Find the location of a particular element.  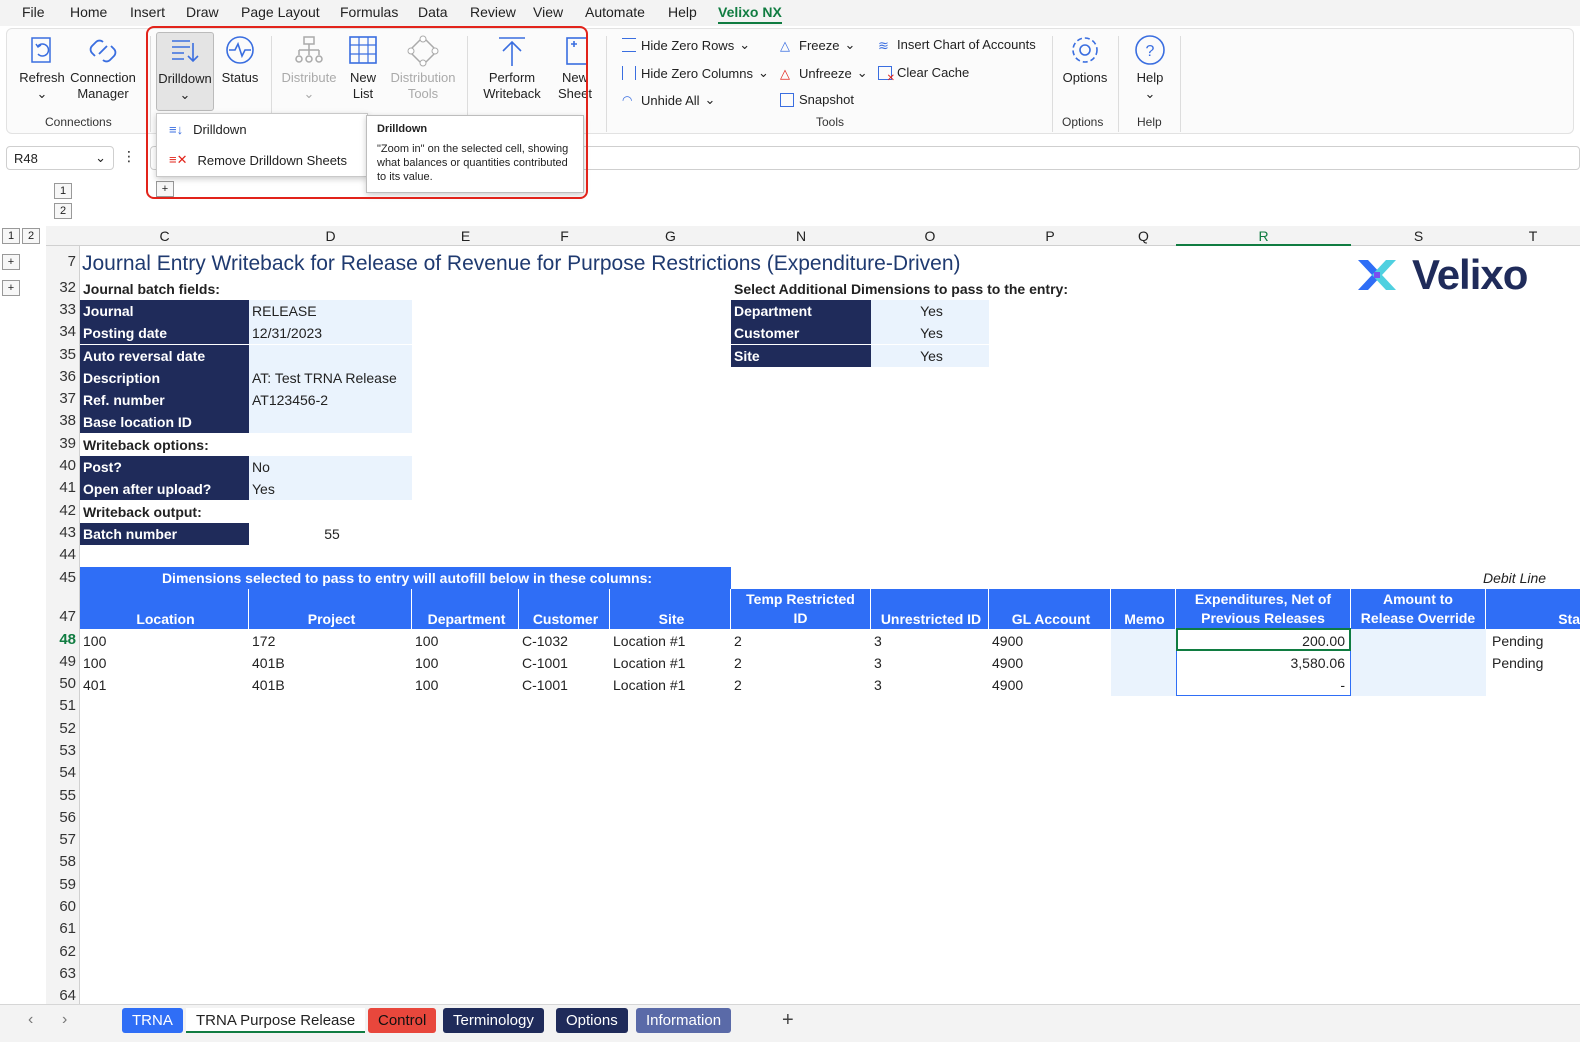

row-header-selected: 48 is located at coordinates (61, 639).